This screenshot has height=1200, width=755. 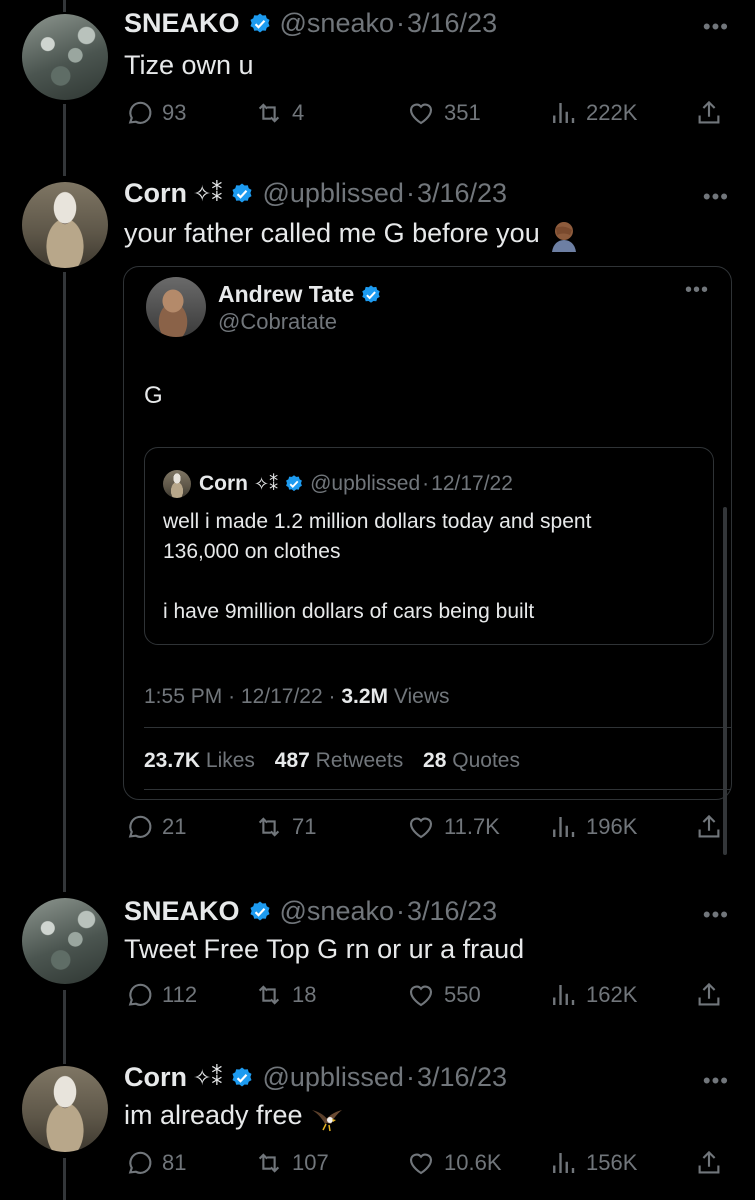 I want to click on nested-author-handle: @upblissed, so click(x=365, y=484).